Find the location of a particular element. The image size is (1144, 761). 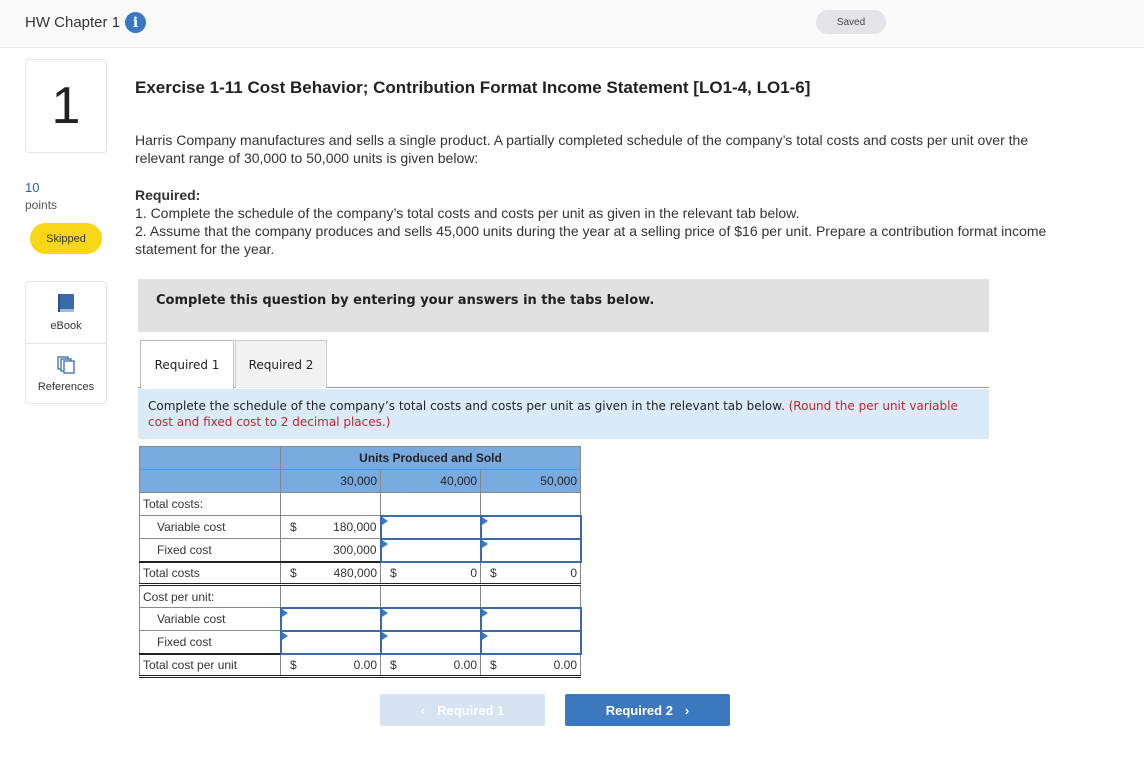

points-value: 10 is located at coordinates (32, 187).